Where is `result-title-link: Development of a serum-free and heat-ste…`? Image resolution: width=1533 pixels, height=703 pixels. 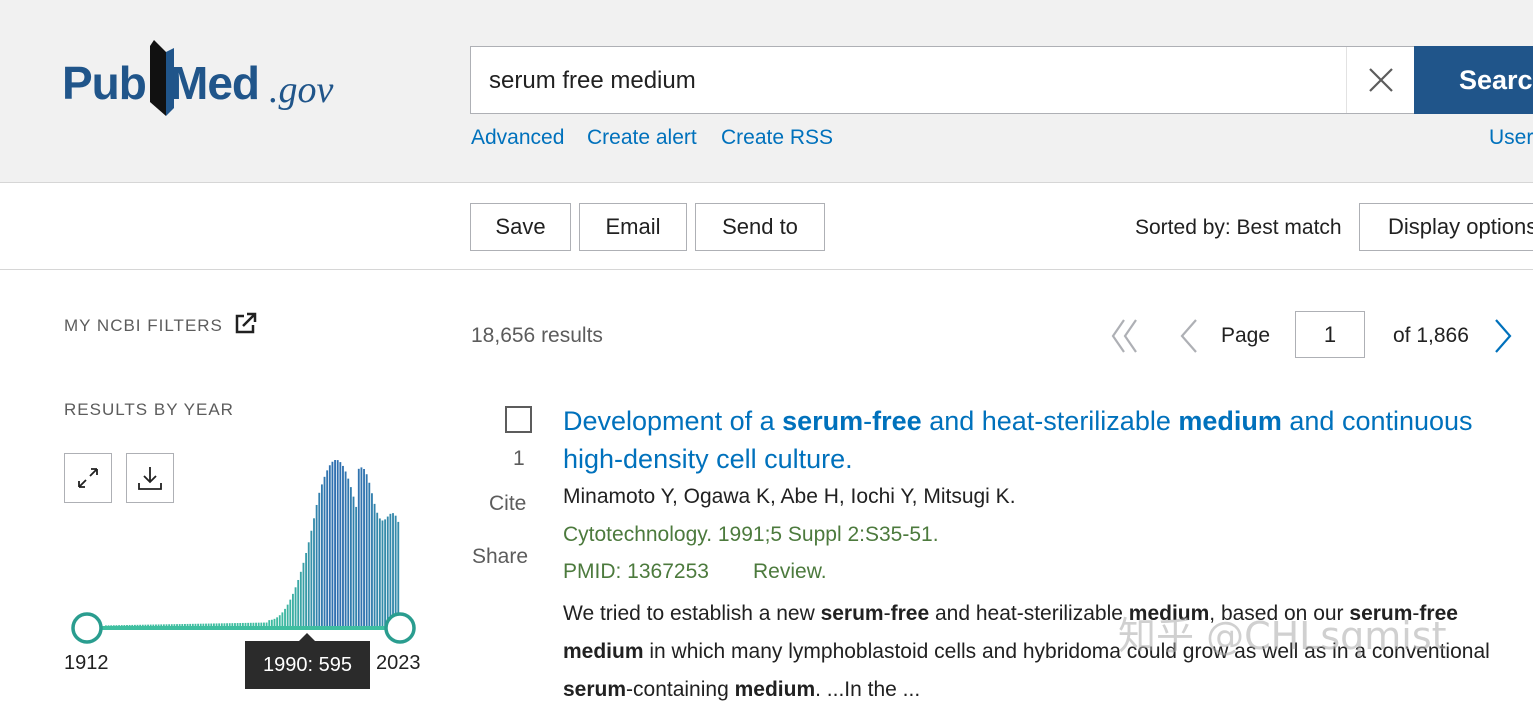
result-title-link: Development of a serum-free and heat-ste… is located at coordinates (1045, 440).